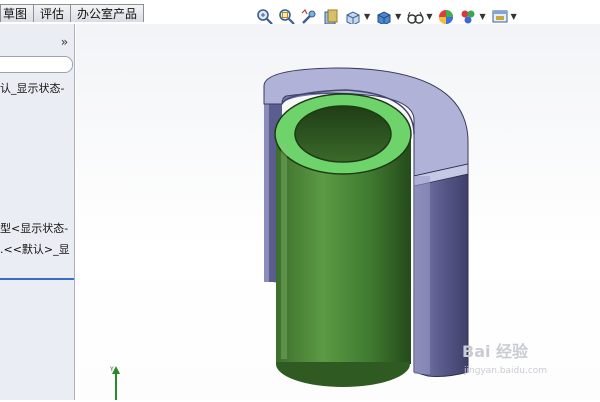  What do you see at coordinates (111, 369) in the screenshot?
I see `svg-text: Y` at bounding box center [111, 369].